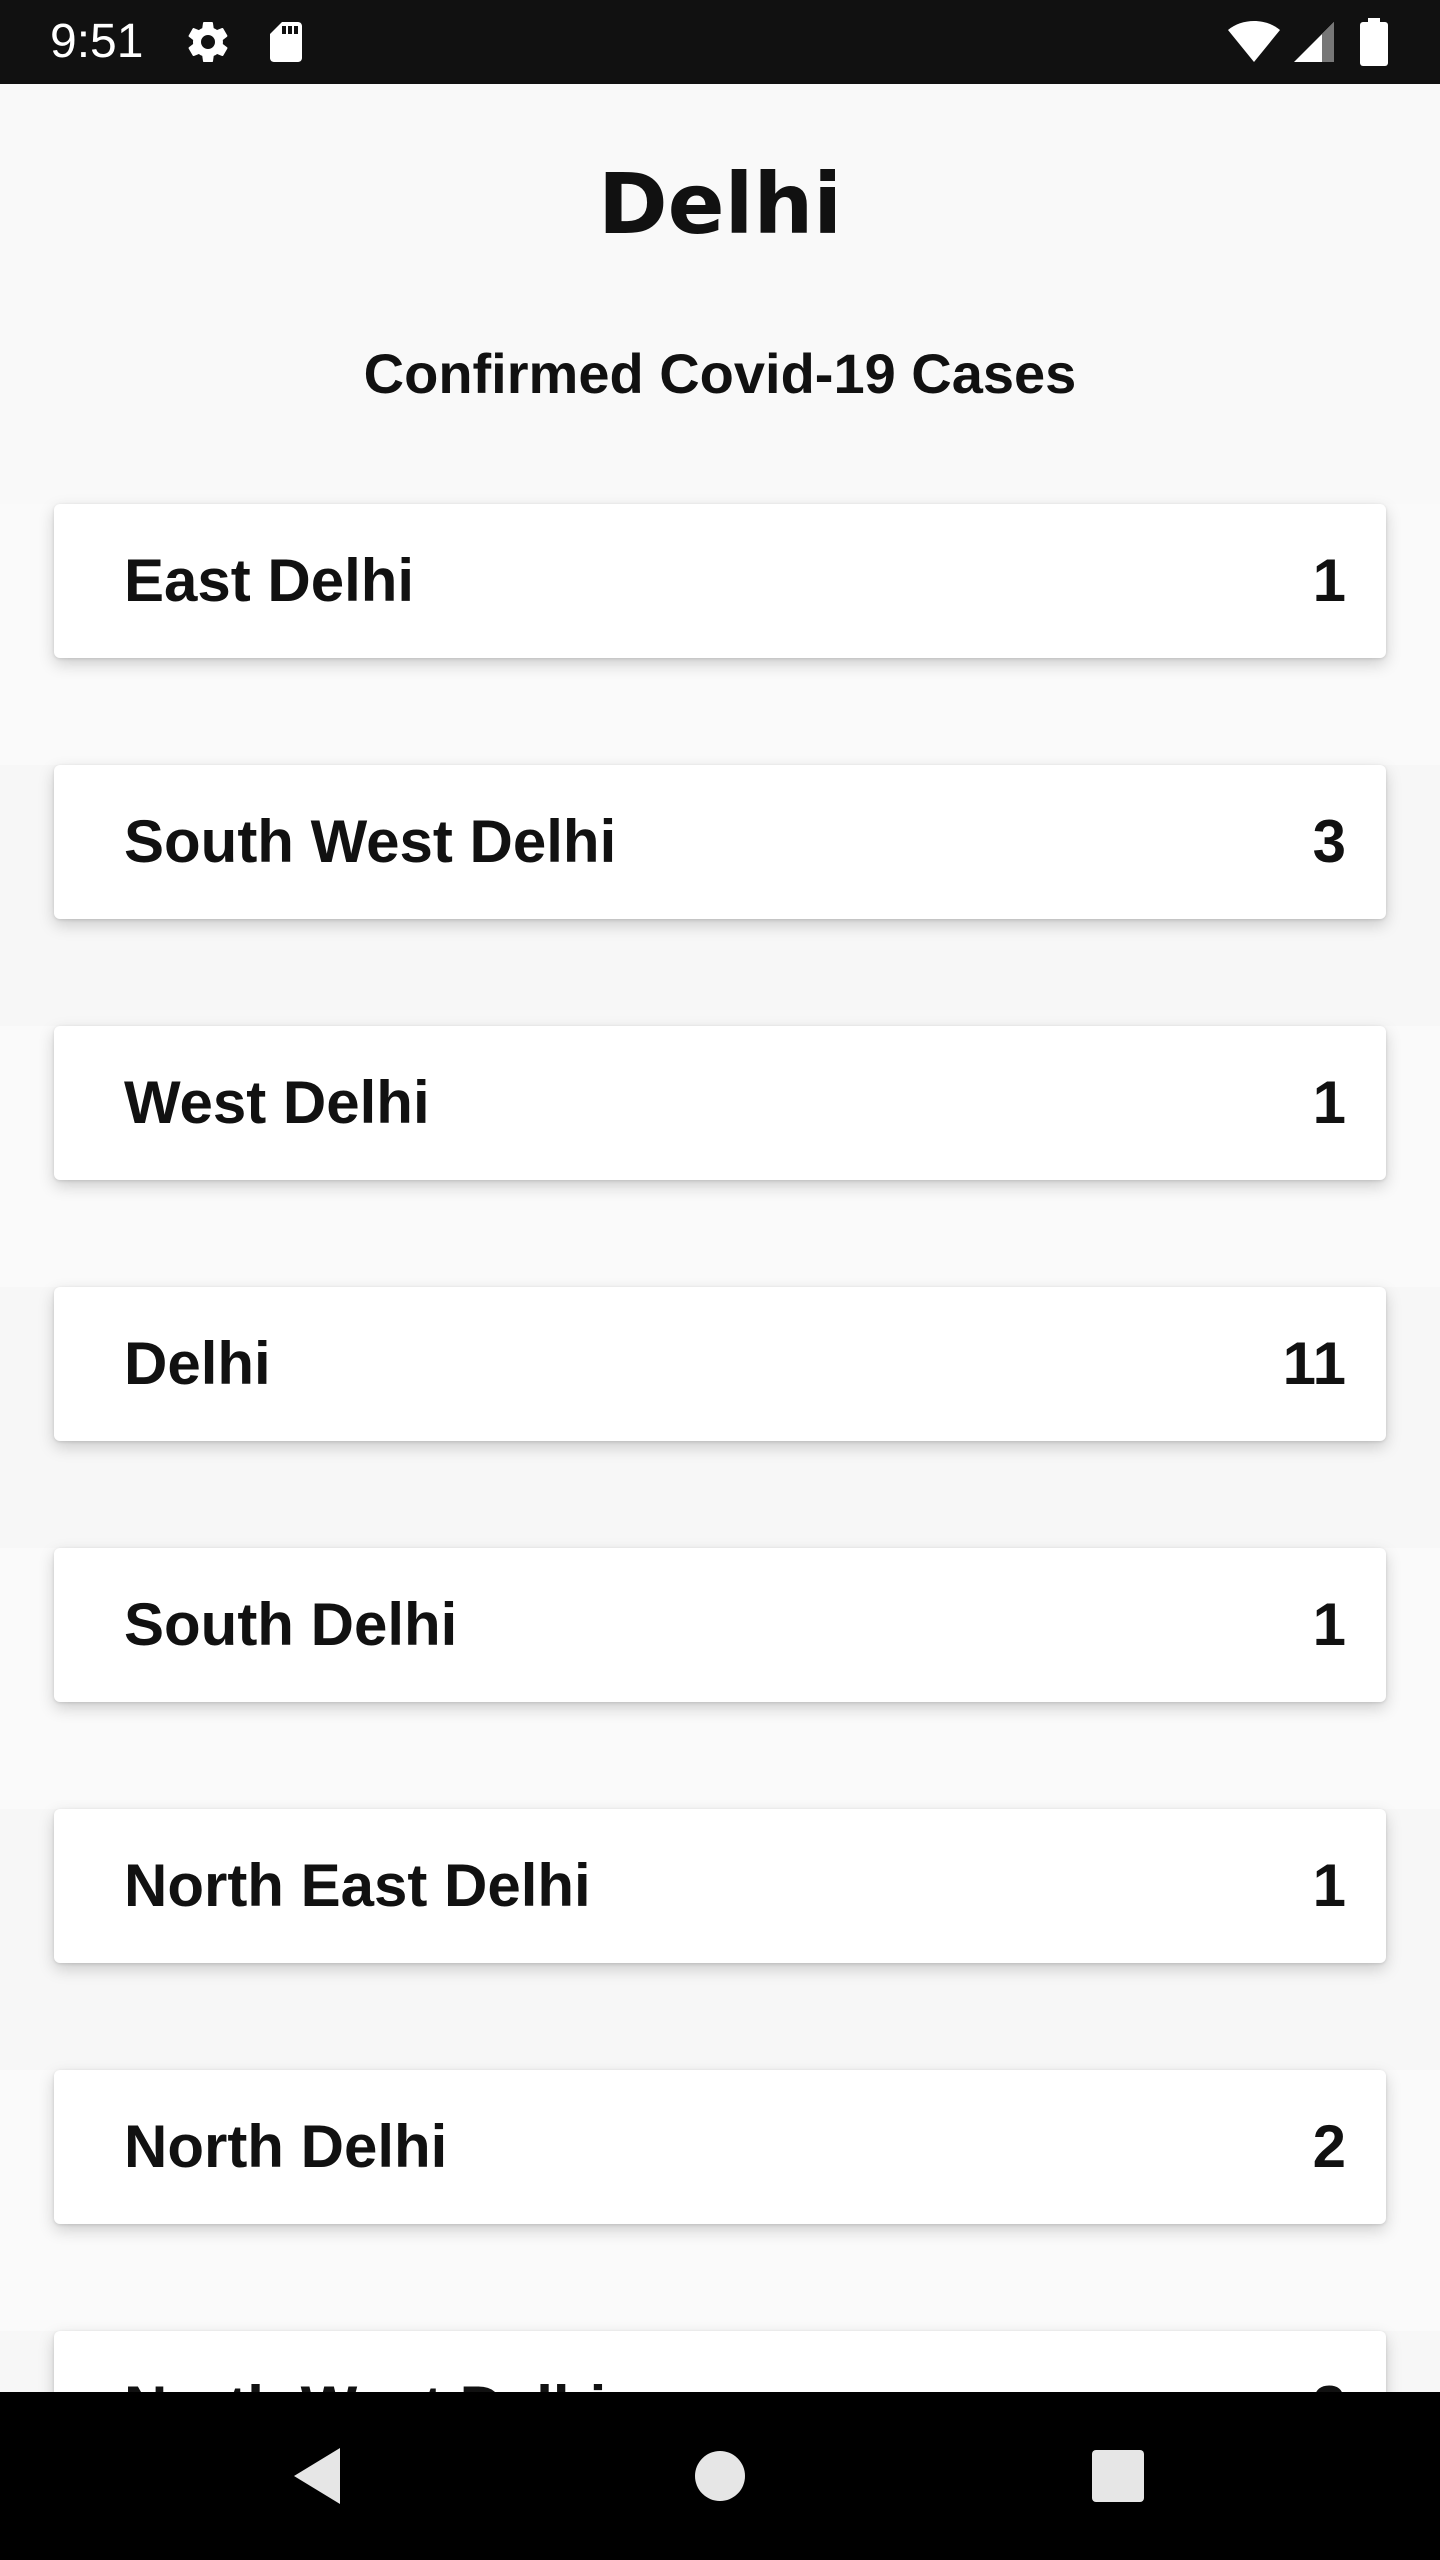 This screenshot has height=2560, width=1440. I want to click on list-item: South West Delhi 3, so click(720, 895).